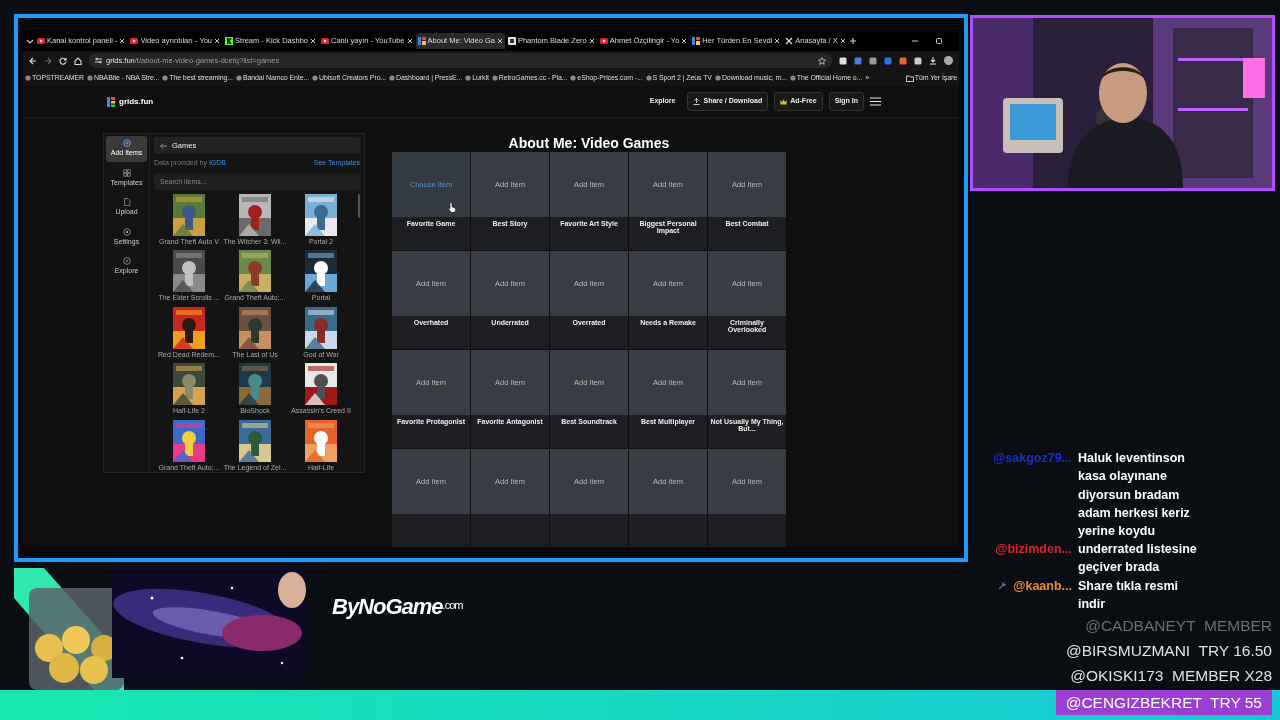 Image resolution: width=1280 pixels, height=720 pixels. Describe the element at coordinates (1170, 676) in the screenshot. I see `alert-text: @OKISKI173 MEMBER X28` at that location.